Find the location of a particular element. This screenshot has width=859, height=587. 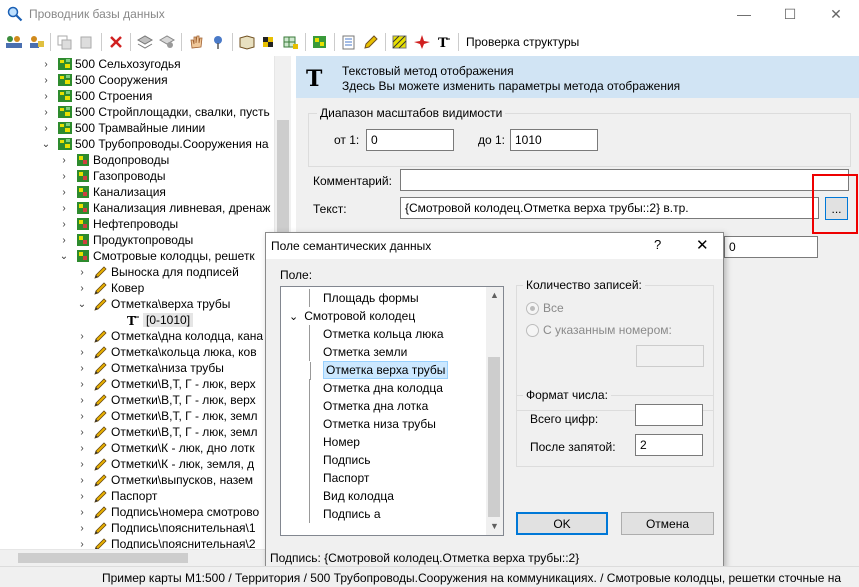

pin-icon is located at coordinates (218, 42).